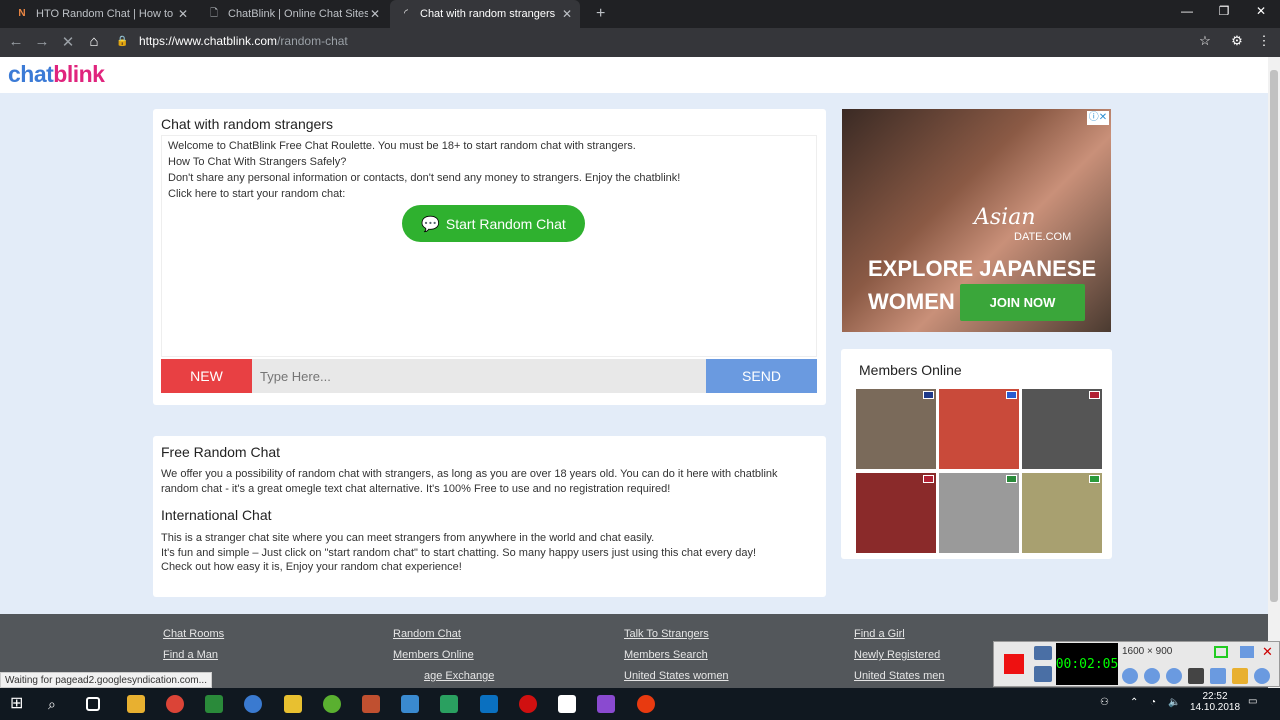  I want to click on webcam-icon, so click(1174, 676).